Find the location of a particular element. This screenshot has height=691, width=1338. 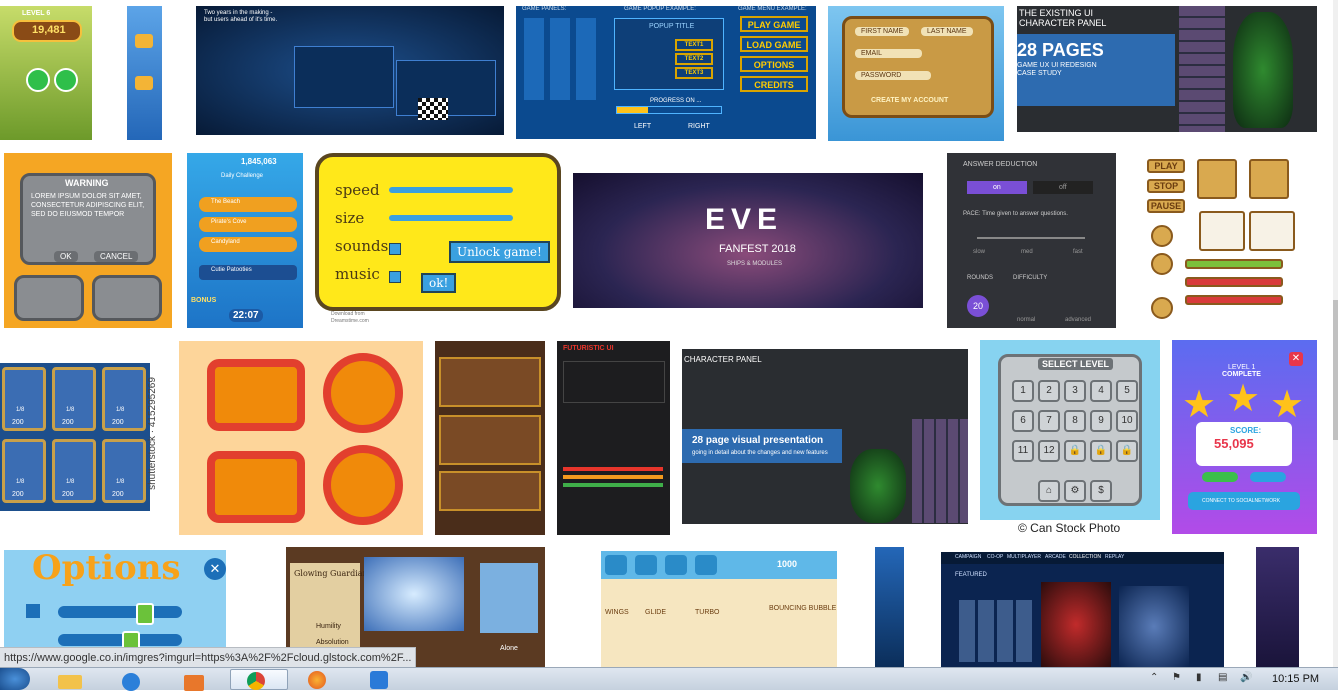

taskbar-media is located at coordinates (201, 680).